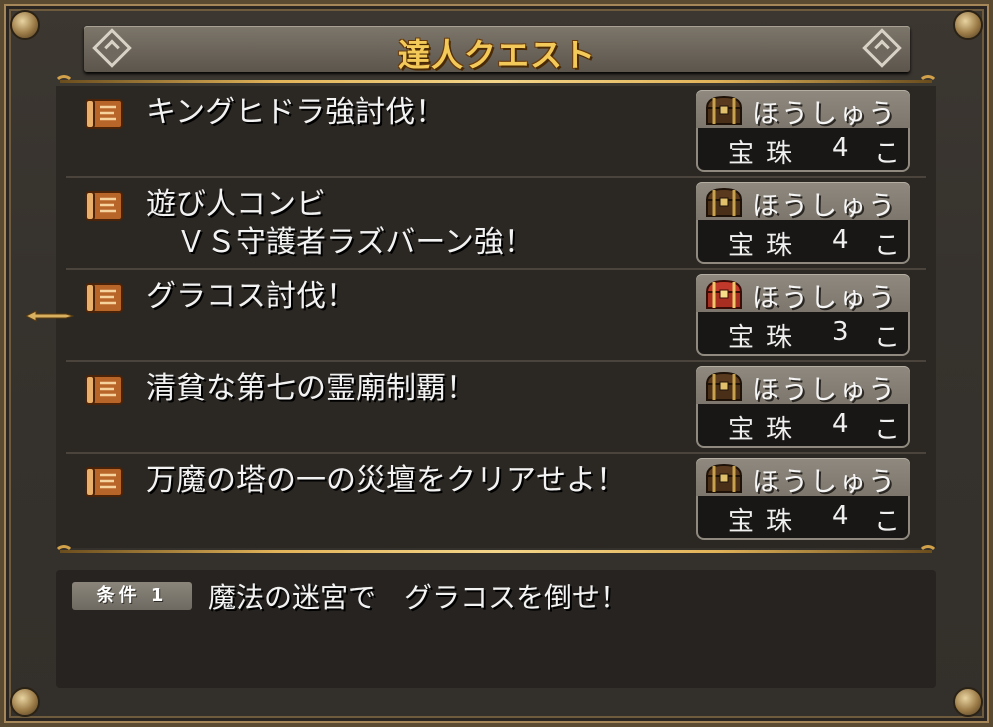  What do you see at coordinates (340, 242) in the screenshot?
I see `quest-title-line2: ＶＳ守護者ラズバーン強！` at bounding box center [340, 242].